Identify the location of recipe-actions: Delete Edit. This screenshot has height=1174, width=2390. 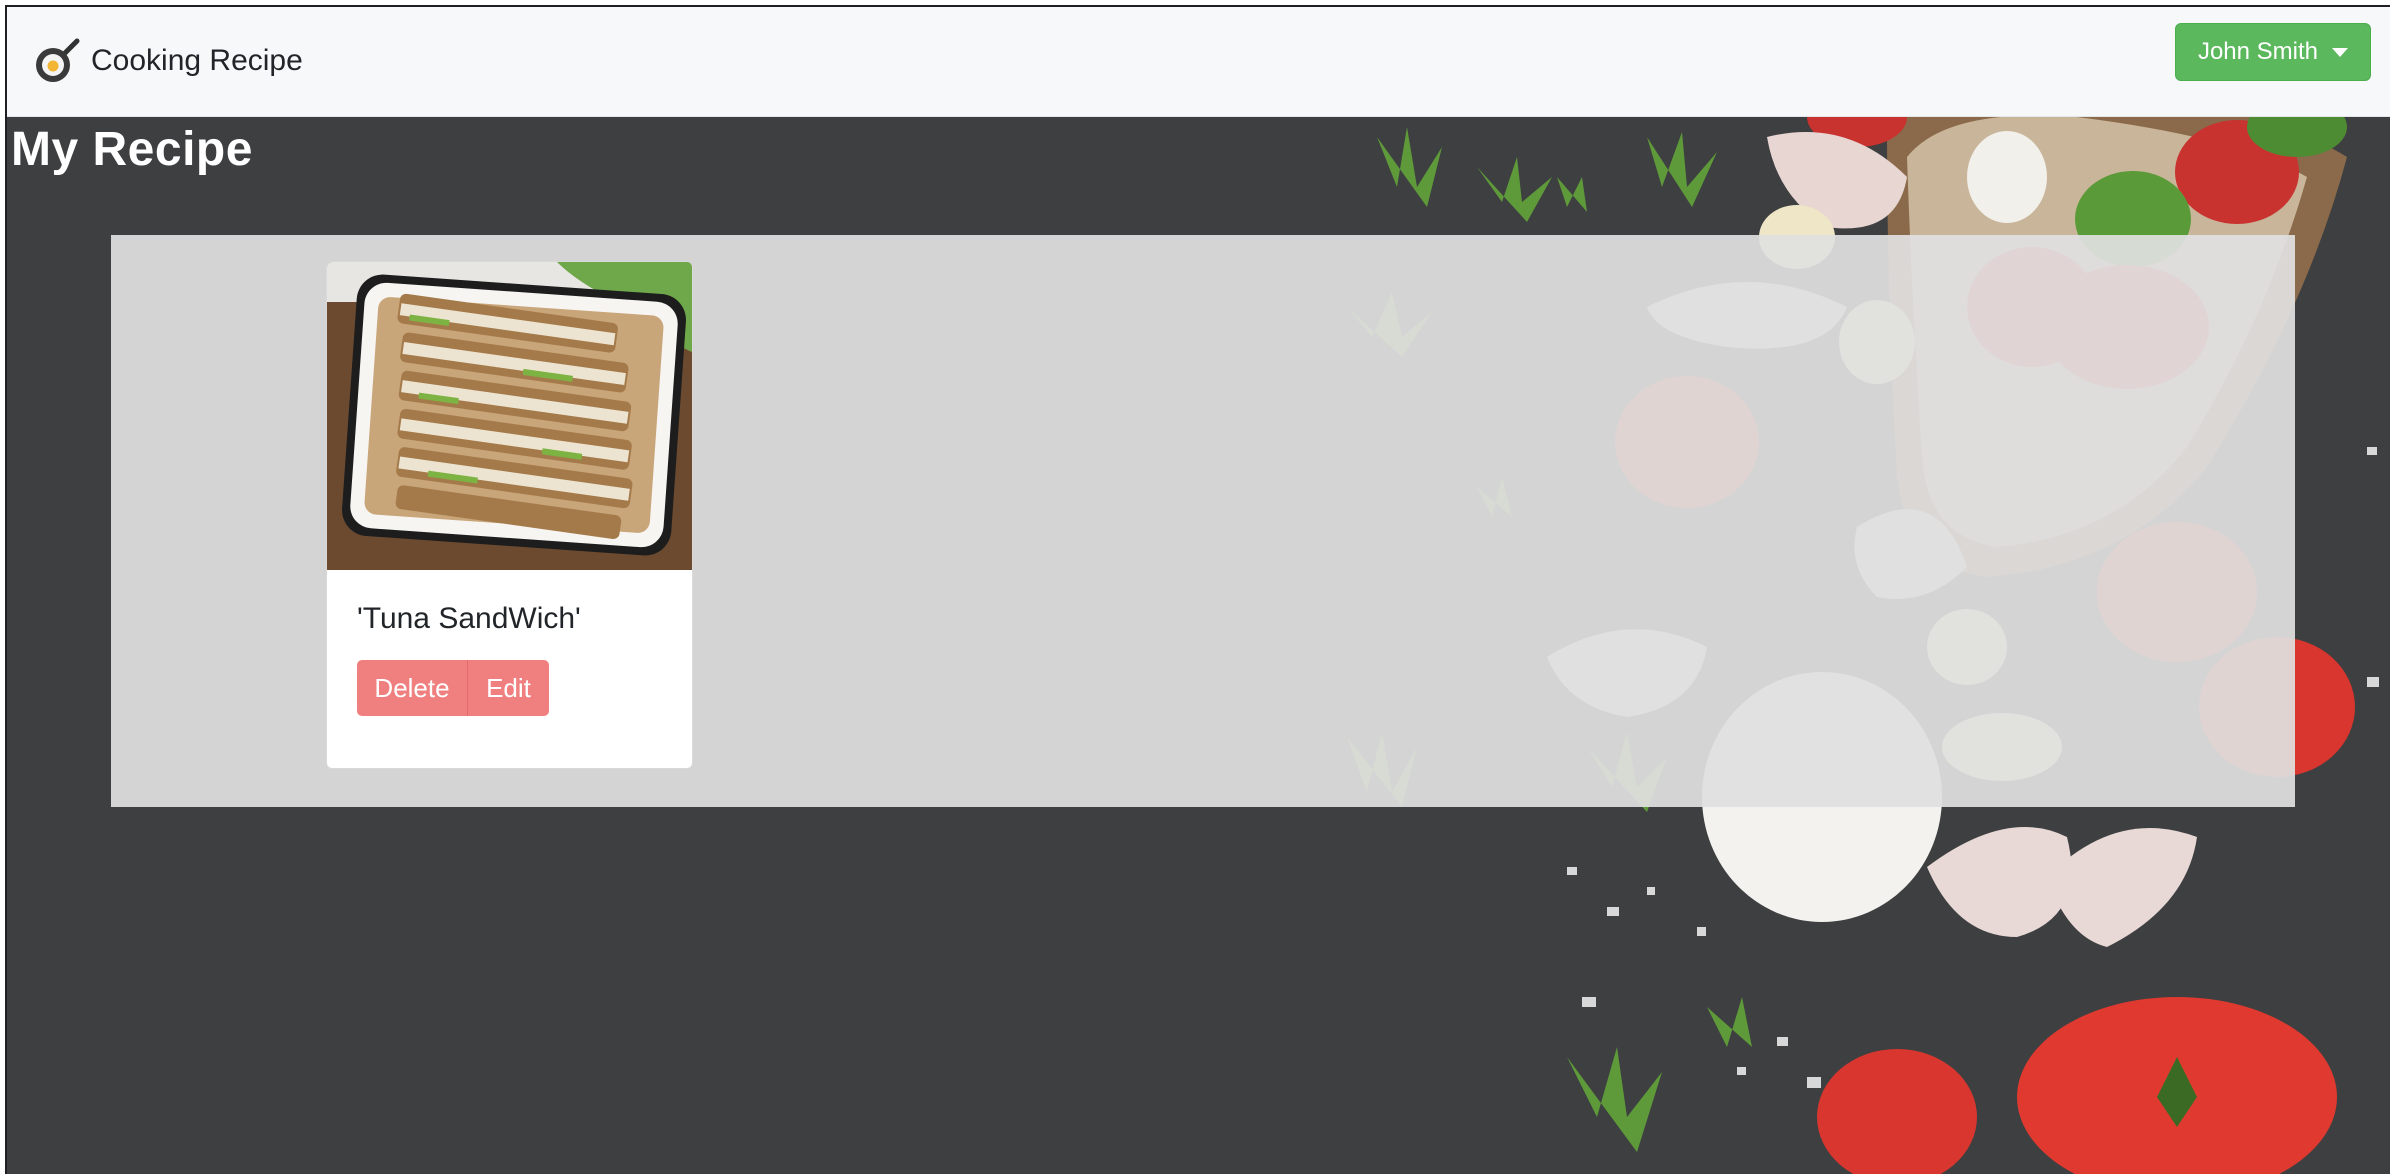
(453, 688).